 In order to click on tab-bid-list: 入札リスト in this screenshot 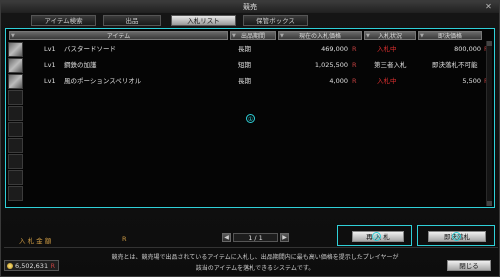, I will do `click(203, 20)`.